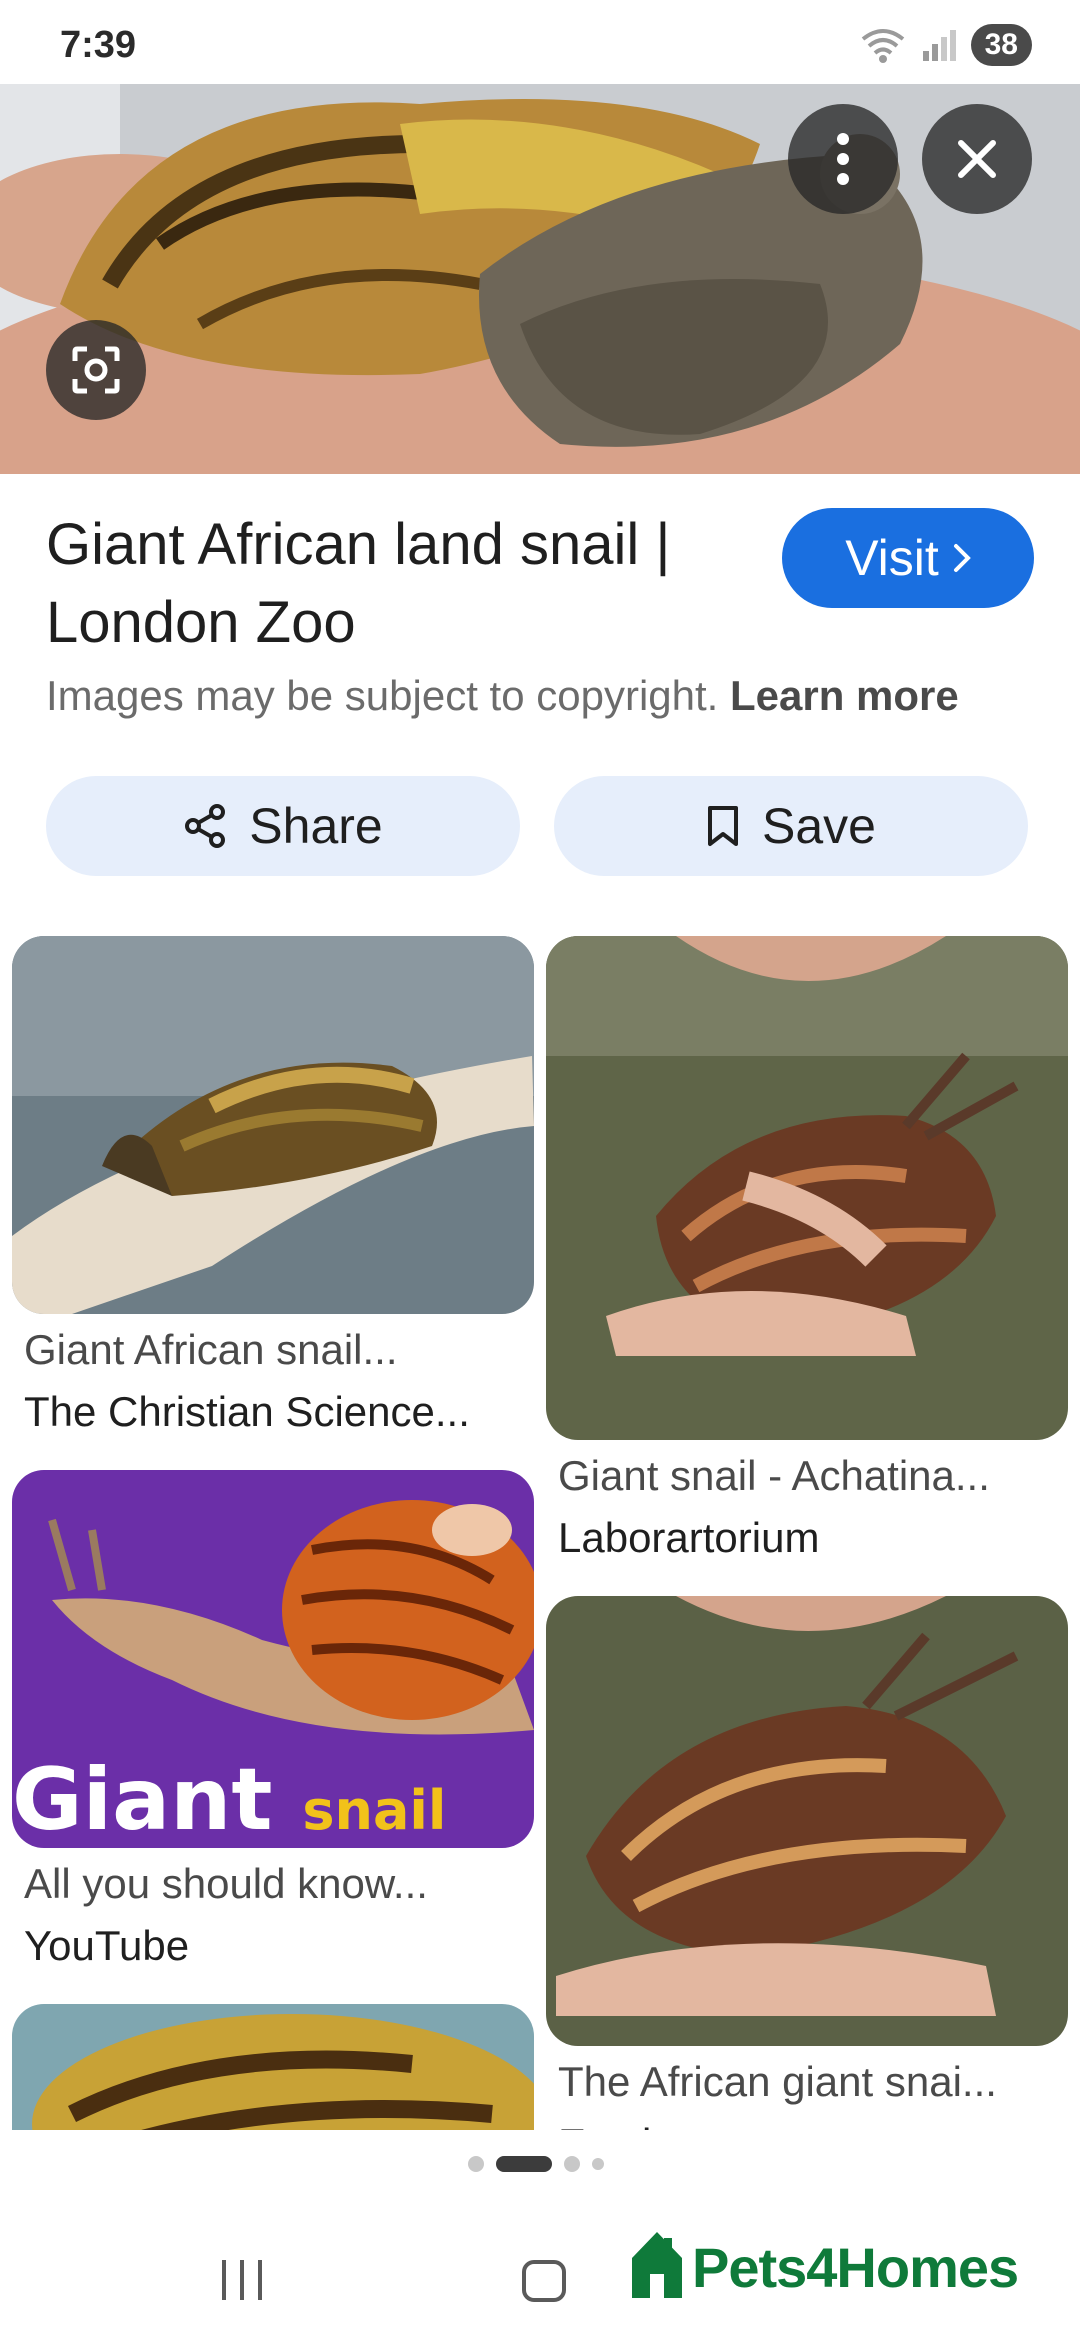 The height and width of the screenshot is (2341, 1080). Describe the element at coordinates (807, 1821) in the screenshot. I see `thumb-african-giant-snail` at that location.